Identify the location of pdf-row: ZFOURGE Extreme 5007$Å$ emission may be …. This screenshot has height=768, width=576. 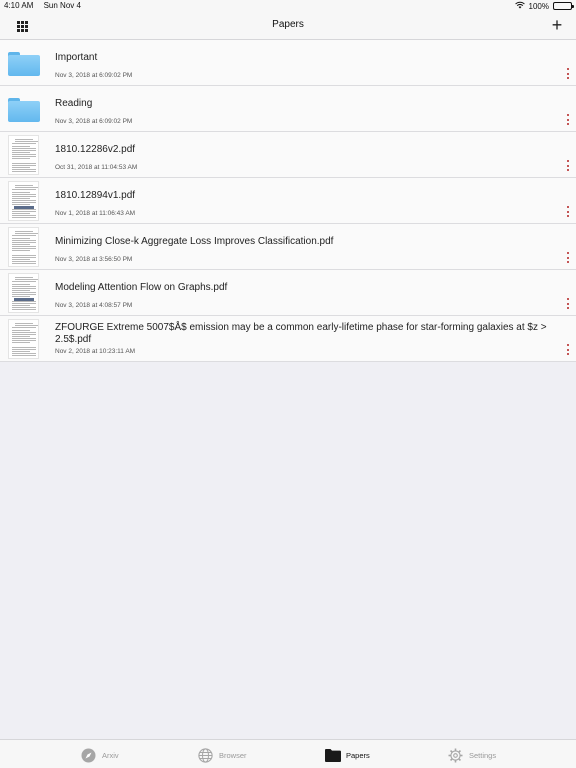
(288, 339).